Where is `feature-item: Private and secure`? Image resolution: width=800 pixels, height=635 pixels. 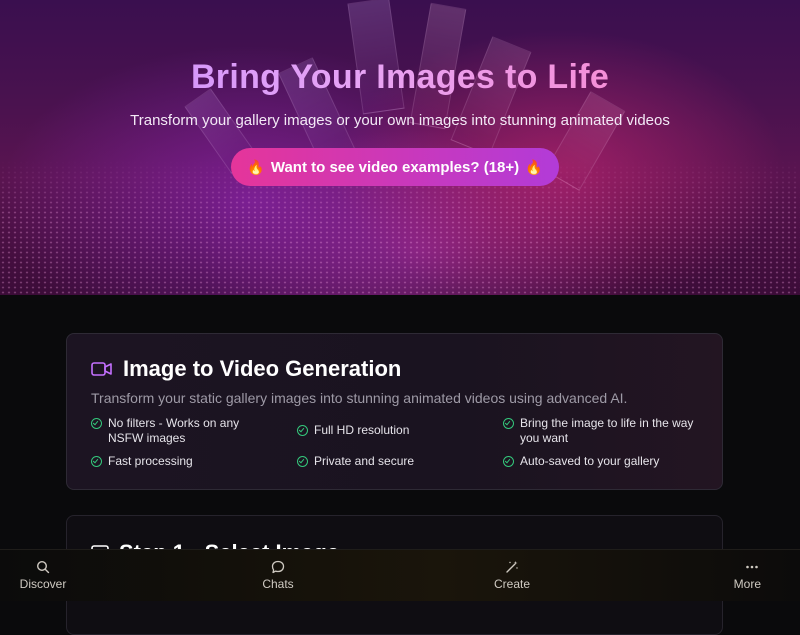
feature-item: Private and secure is located at coordinates (397, 461).